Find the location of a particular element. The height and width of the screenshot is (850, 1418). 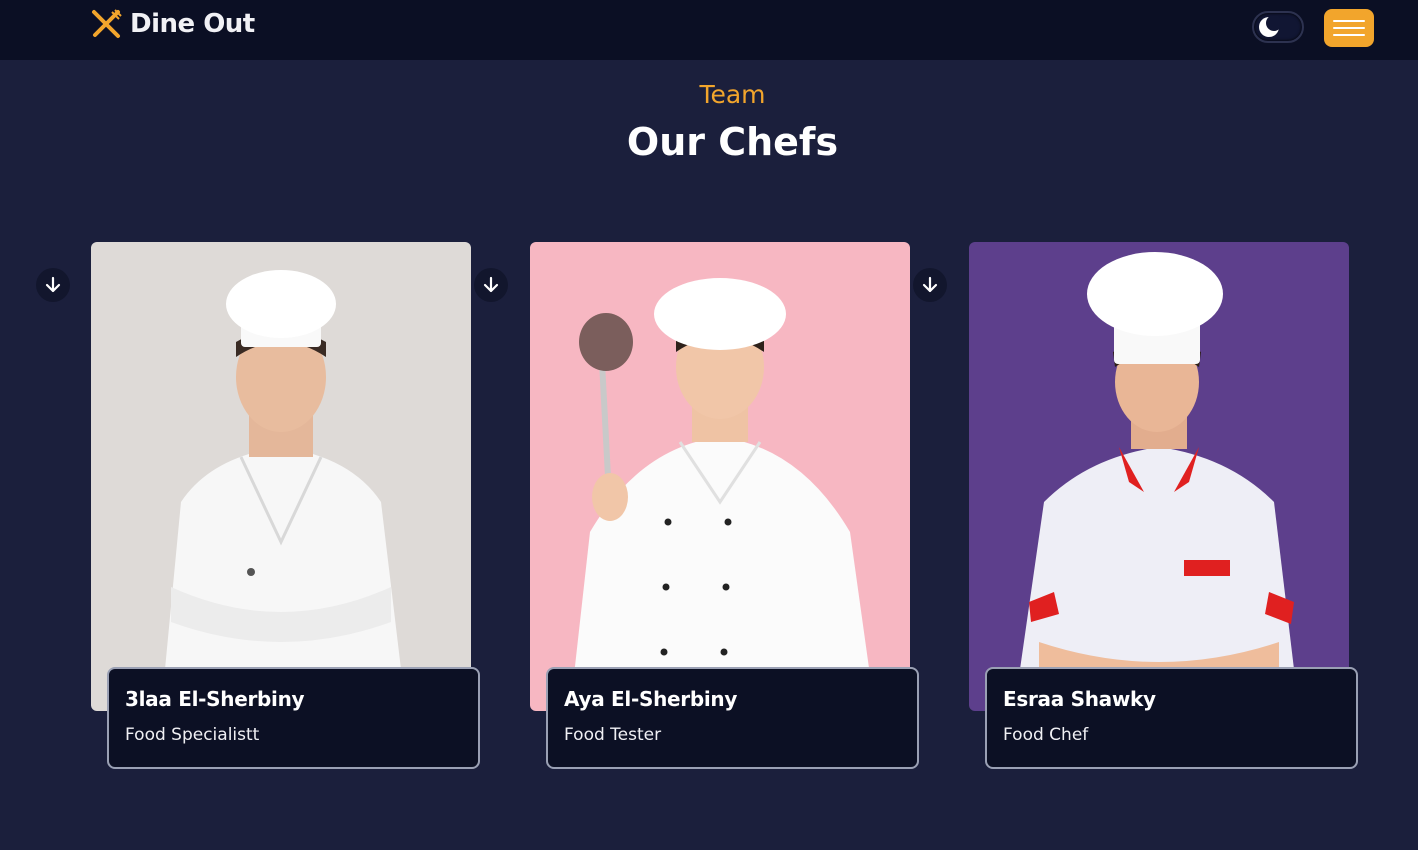

chef-info-box: Aya El-Sherbiny Food Tester is located at coordinates (732, 718).